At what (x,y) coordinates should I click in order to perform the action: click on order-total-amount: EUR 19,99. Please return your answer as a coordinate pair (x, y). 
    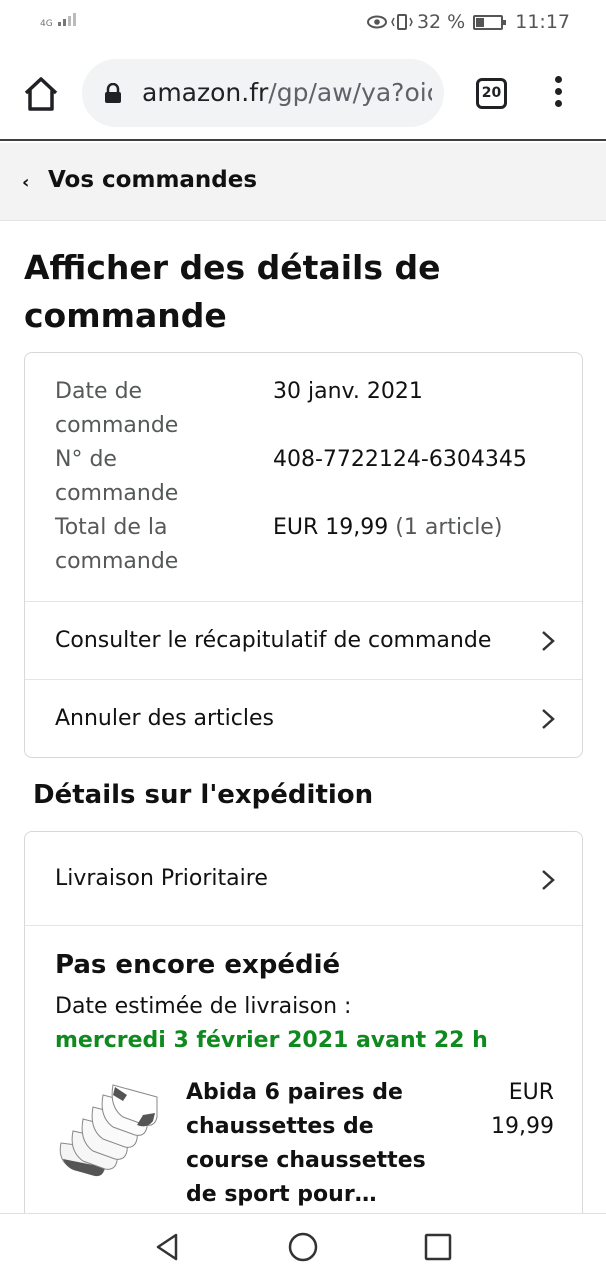
    Looking at the image, I should click on (331, 527).